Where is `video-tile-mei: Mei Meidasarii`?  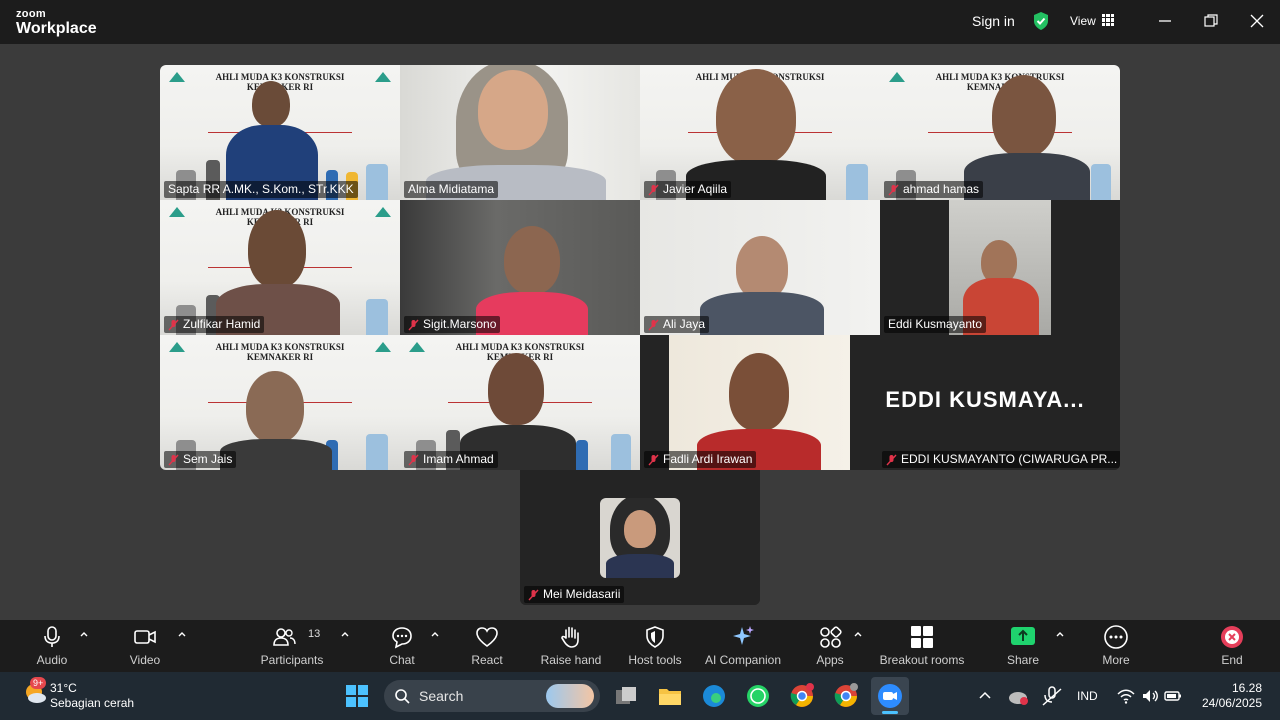
video-tile-mei: Mei Meidasarii is located at coordinates (640, 537).